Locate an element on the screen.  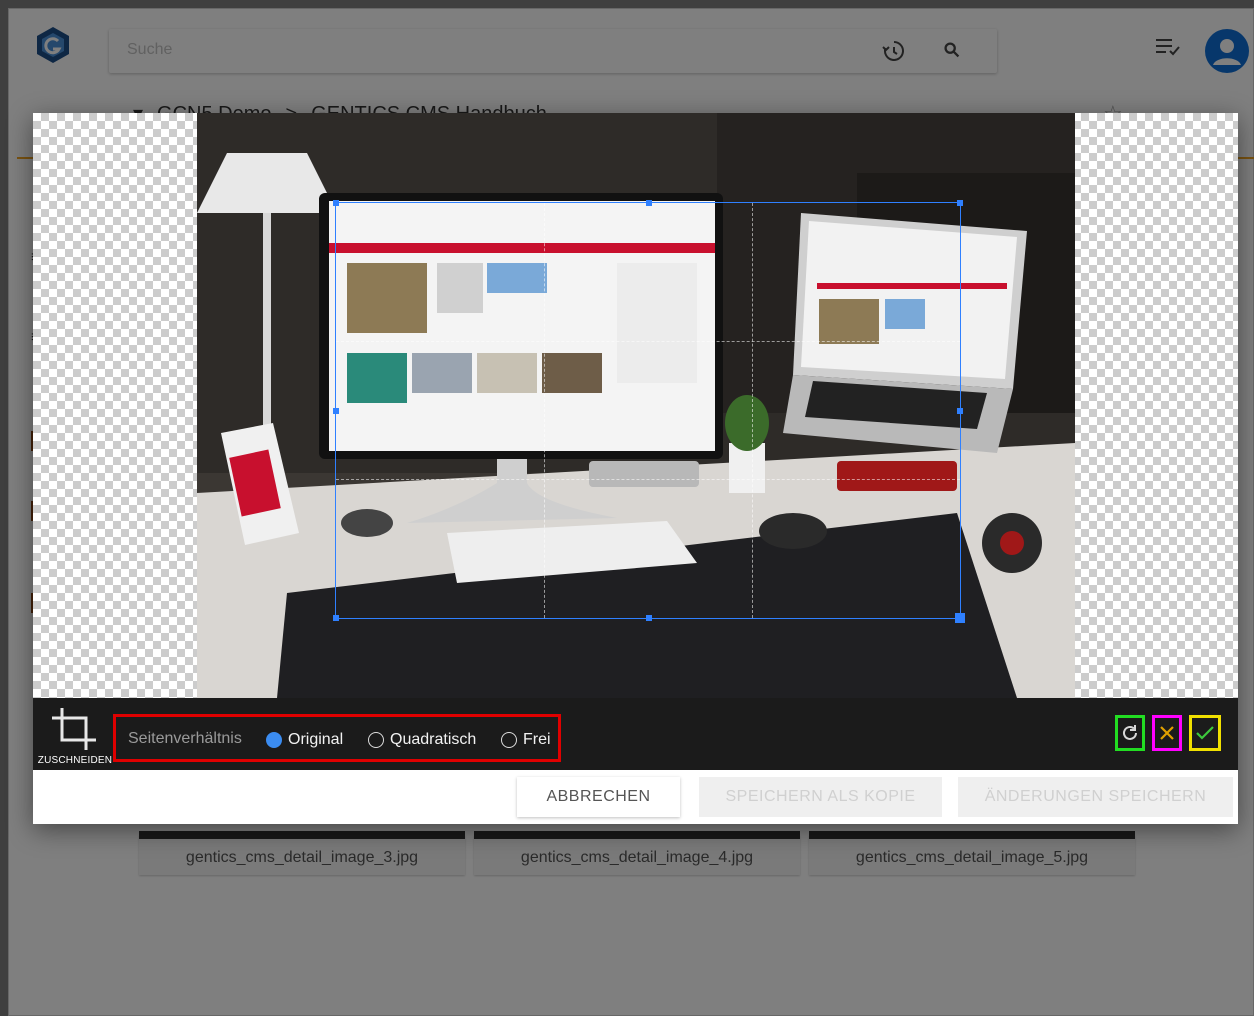
ratio-option-label: Quadratisch is located at coordinates (433, 739).